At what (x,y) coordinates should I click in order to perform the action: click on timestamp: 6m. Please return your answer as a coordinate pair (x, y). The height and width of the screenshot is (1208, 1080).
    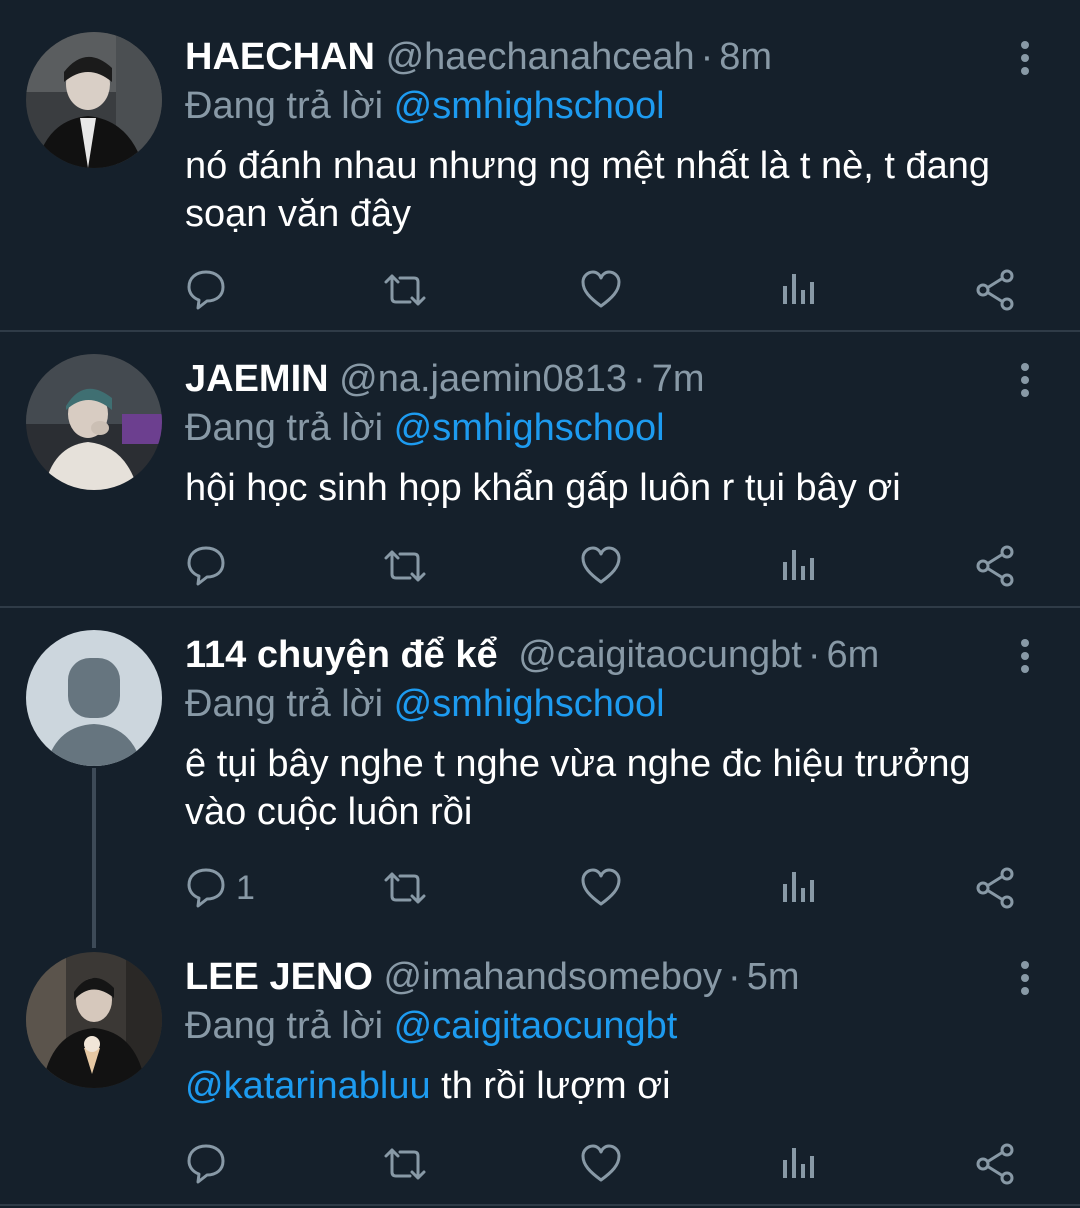
    Looking at the image, I should click on (853, 655).